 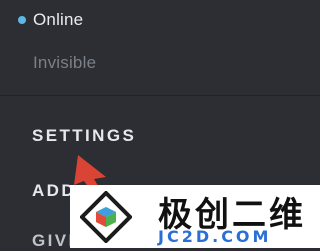 I want to click on red-arrow-pointer-icon, so click(x=90, y=172).